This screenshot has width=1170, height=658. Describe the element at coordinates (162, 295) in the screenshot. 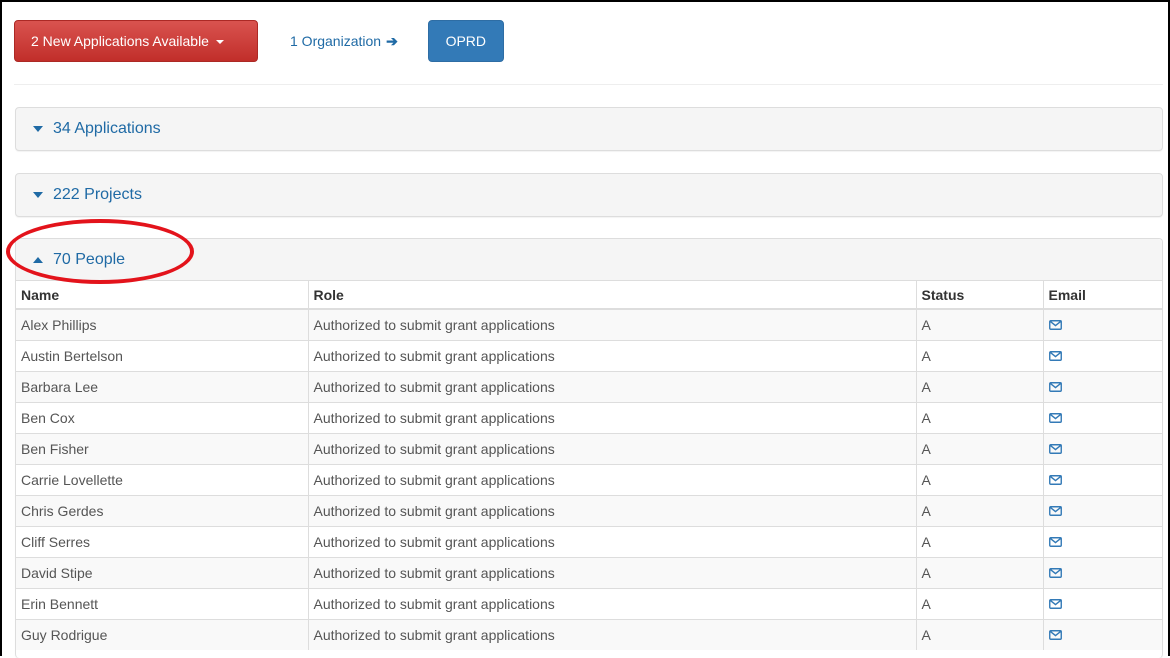

I see `column-header-name: Name` at that location.